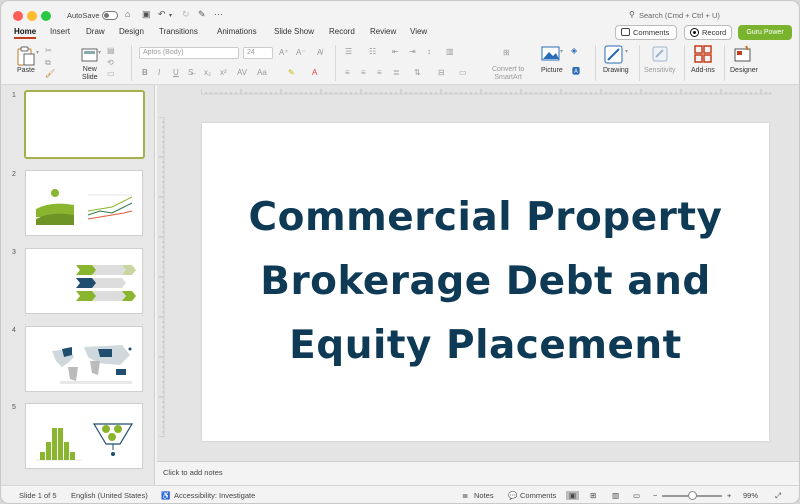 The image size is (800, 504). What do you see at coordinates (32, 16) in the screenshot?
I see `minimize-window-button` at bounding box center [32, 16].